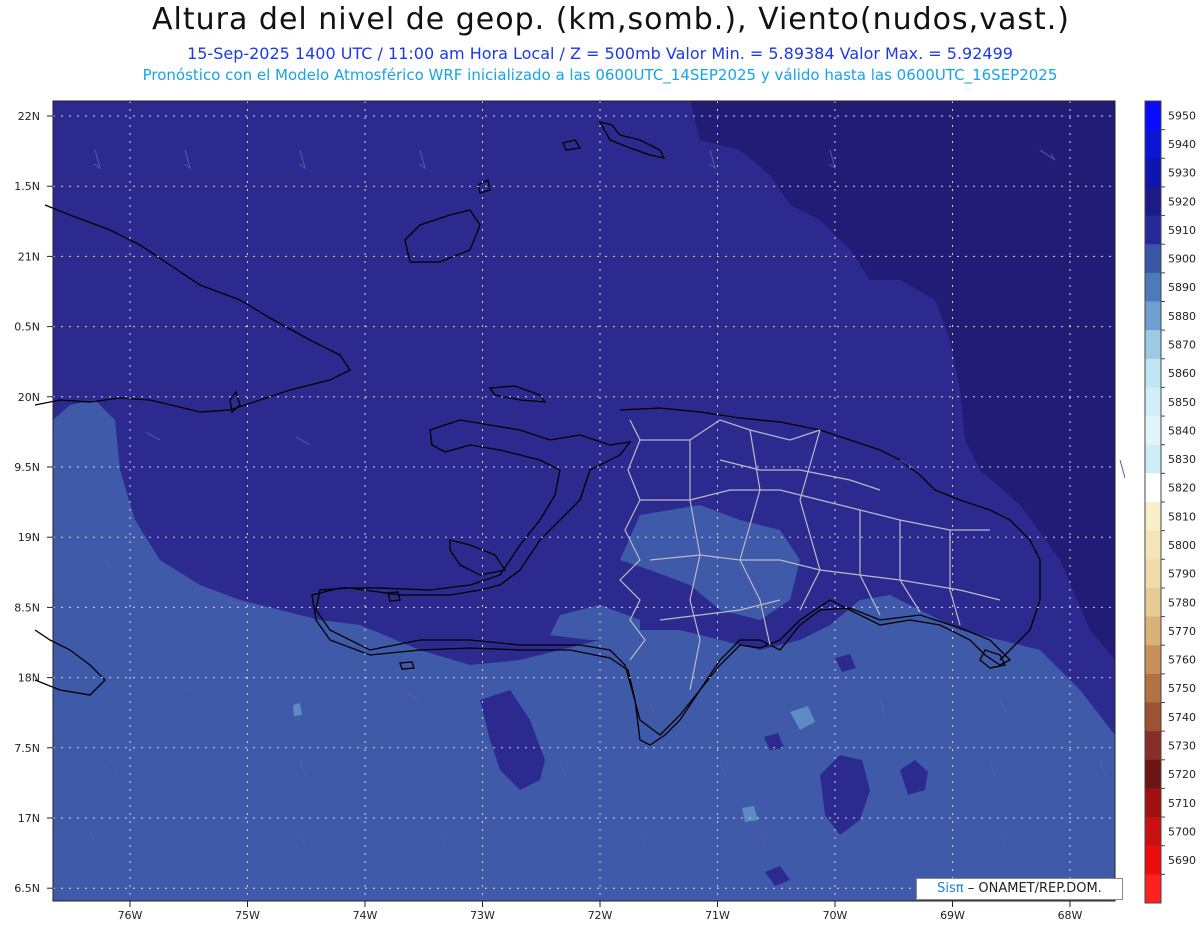 The width and height of the screenshot is (1200, 927). Describe the element at coordinates (27, 467) in the screenshot. I see `lat-tick-label: 9.5N` at that location.